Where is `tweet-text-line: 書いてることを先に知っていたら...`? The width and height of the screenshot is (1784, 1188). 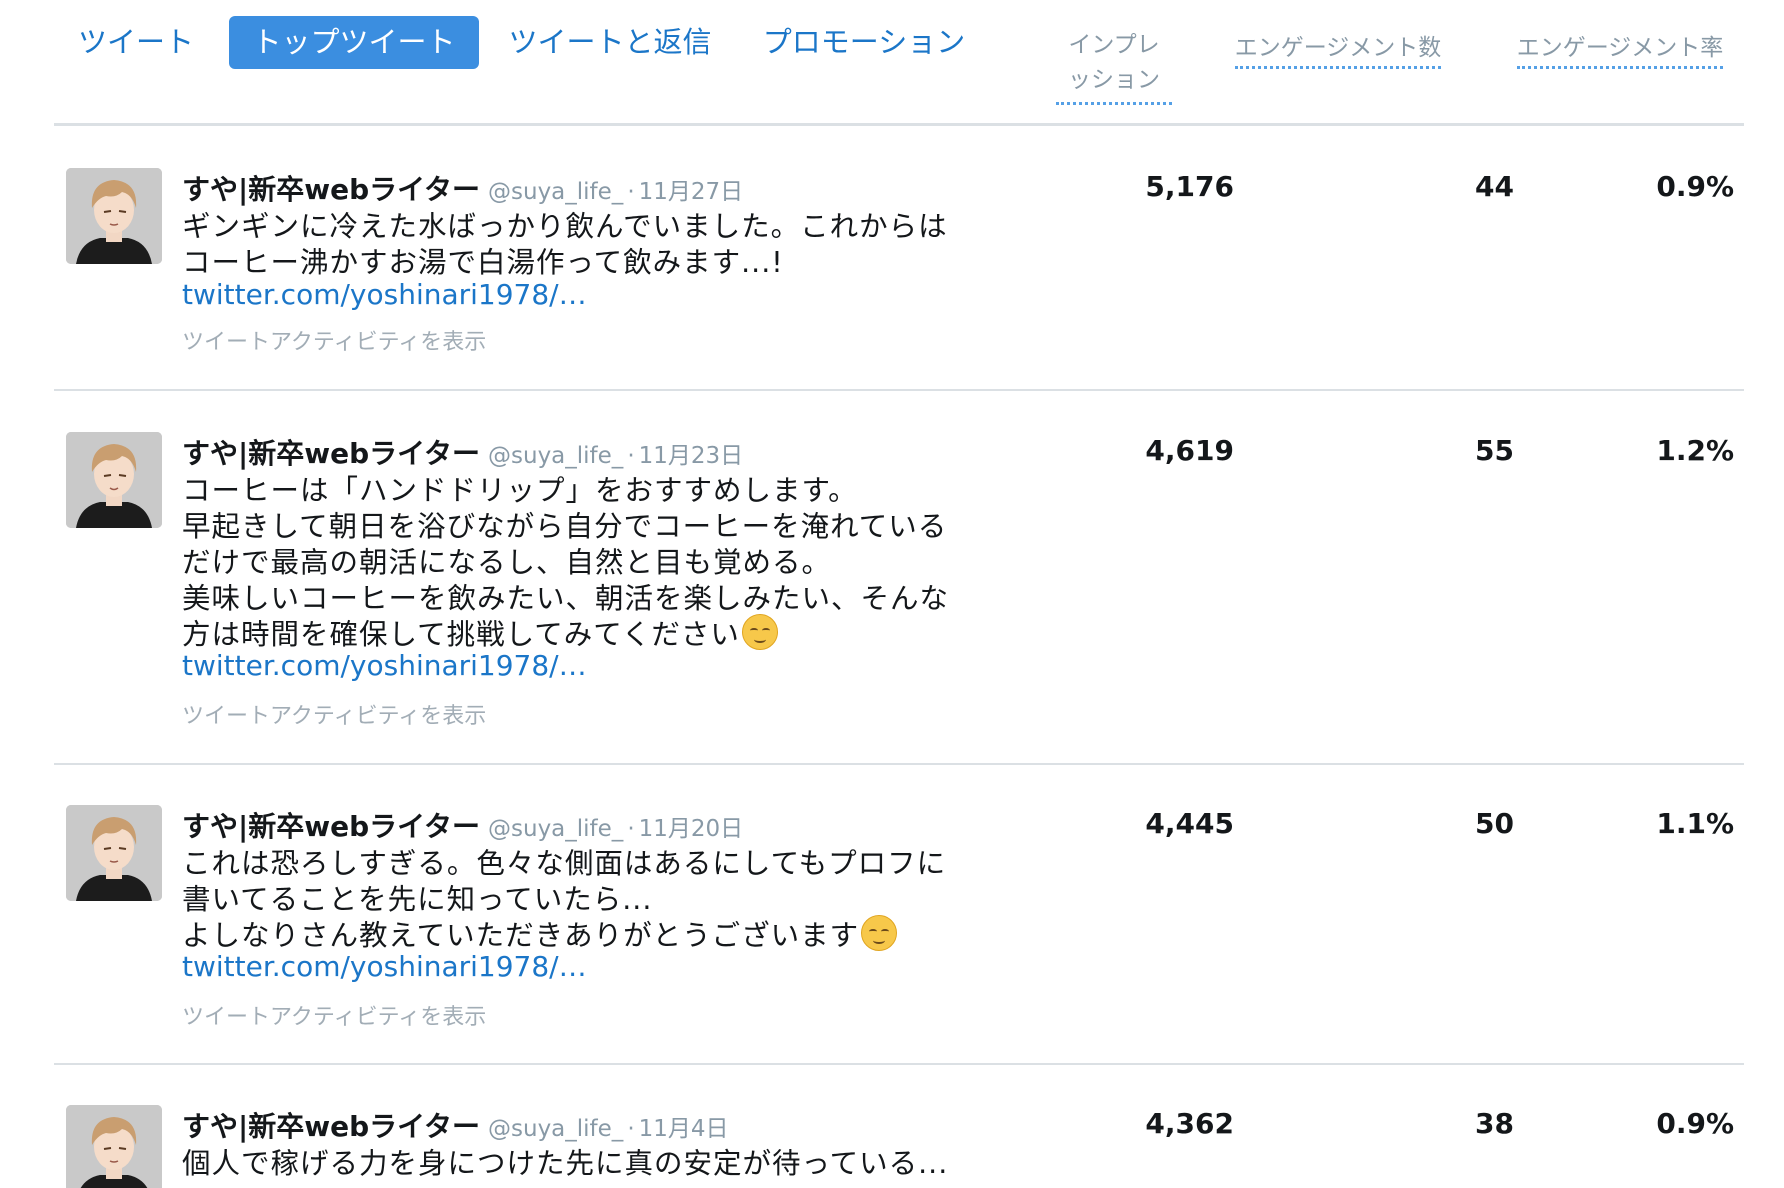
tweet-text-line: 書いてることを先に知っていたら... is located at coordinates (417, 899).